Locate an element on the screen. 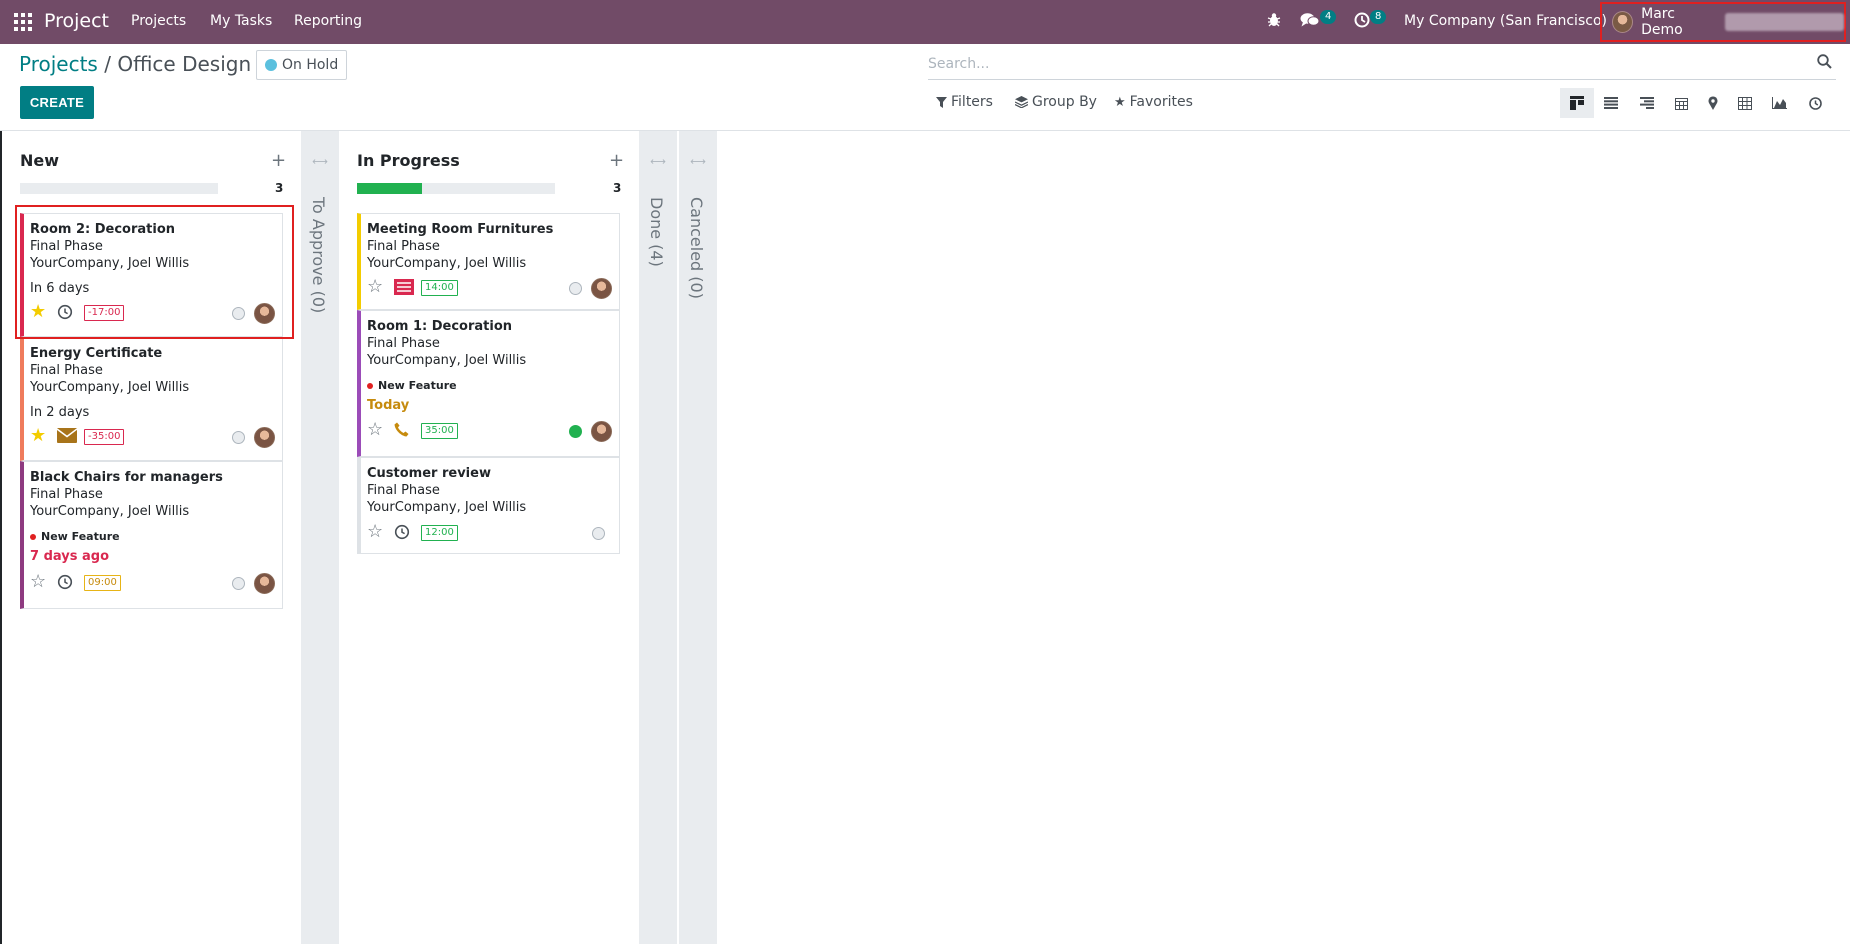  task-deadline: 7 days ago is located at coordinates (69, 556).